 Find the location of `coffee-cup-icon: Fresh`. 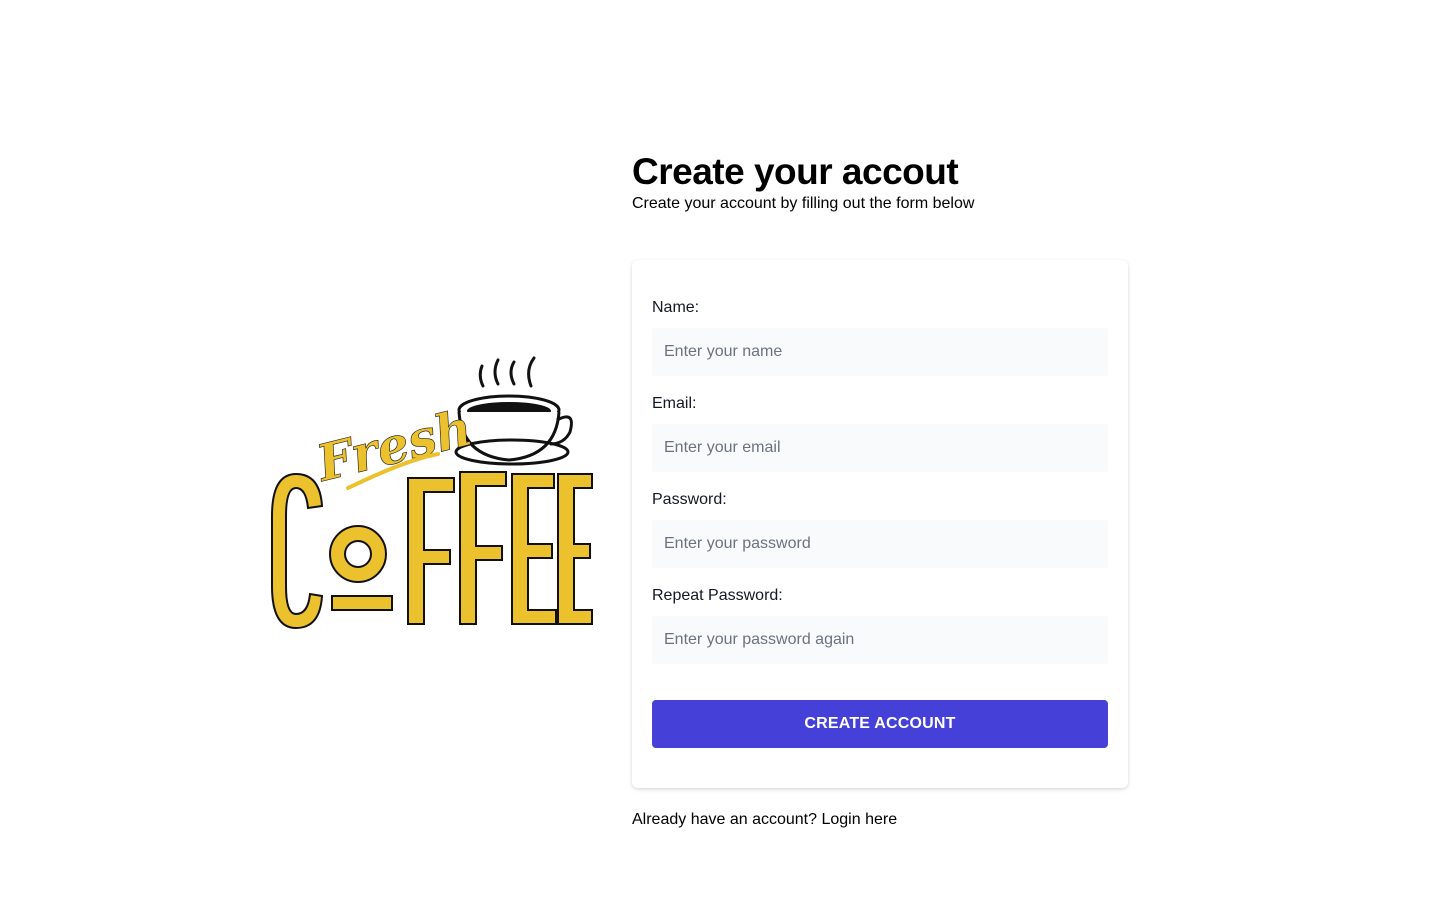

coffee-cup-icon: Fresh is located at coordinates (432, 493).